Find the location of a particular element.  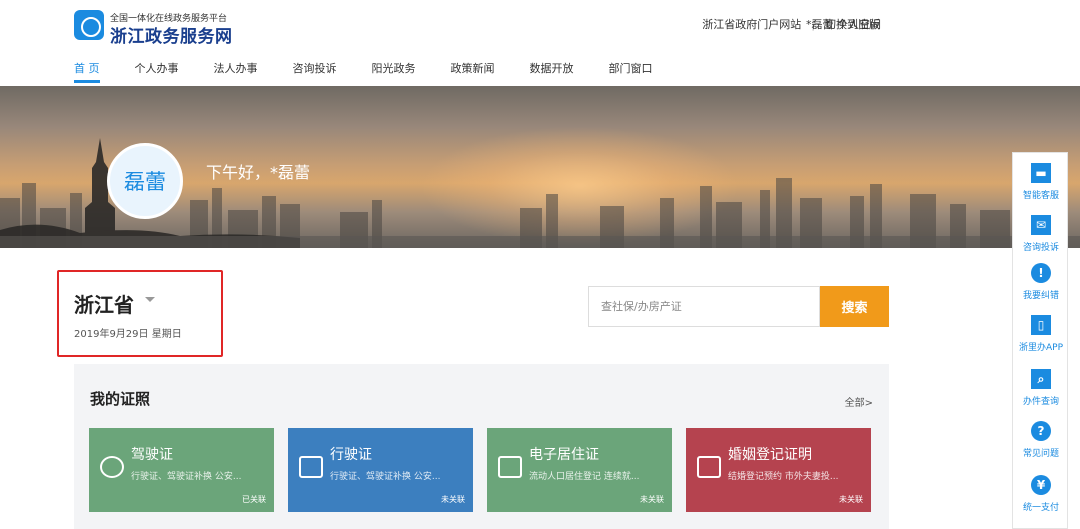

nav-item-departments: 部门窗口 is located at coordinates (631, 68).